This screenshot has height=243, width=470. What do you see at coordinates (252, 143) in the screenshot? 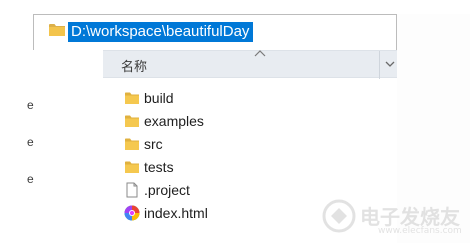
I see `list-item: src` at bounding box center [252, 143].